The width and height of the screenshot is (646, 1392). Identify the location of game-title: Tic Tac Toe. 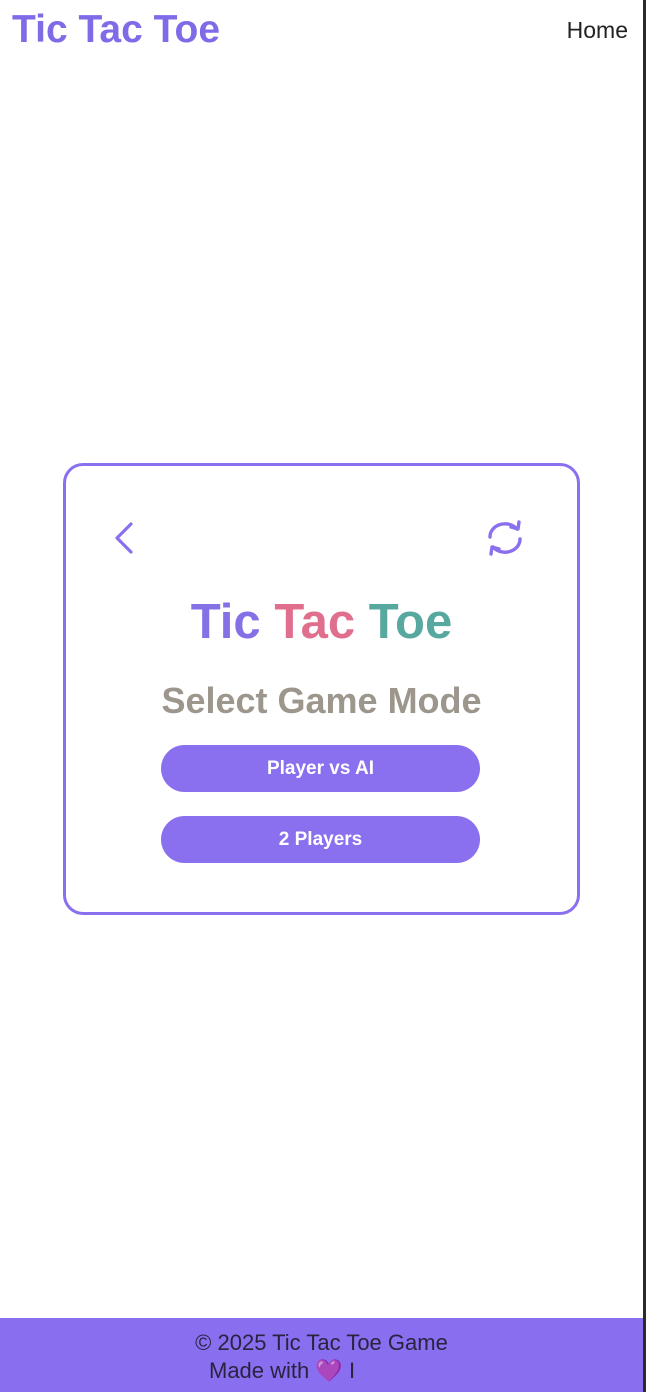
(321, 622).